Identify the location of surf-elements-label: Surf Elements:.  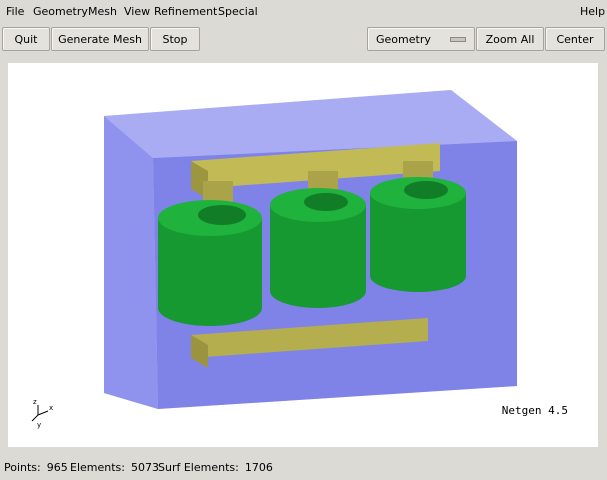
(198, 467).